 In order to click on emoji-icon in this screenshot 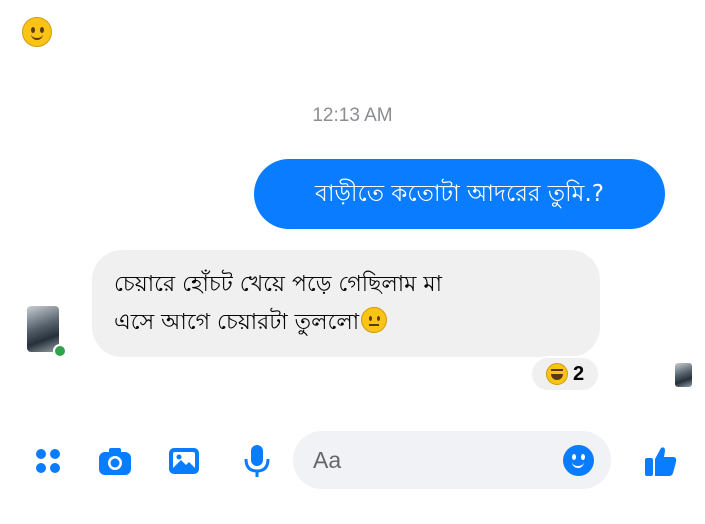, I will do `click(578, 460)`.